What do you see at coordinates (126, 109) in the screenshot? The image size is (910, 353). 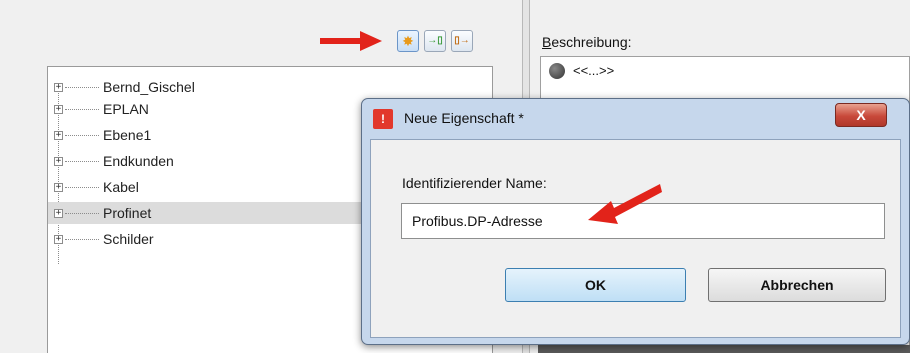 I see `tree-item-label: EPLAN` at bounding box center [126, 109].